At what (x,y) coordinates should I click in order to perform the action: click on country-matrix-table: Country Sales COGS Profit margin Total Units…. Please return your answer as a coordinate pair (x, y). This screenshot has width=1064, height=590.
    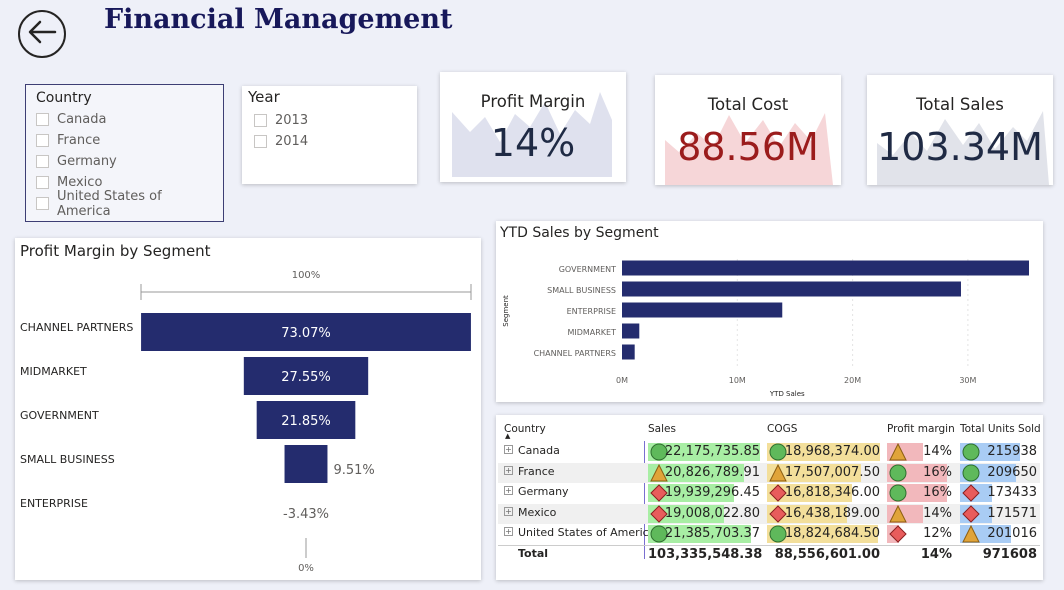
    Looking at the image, I should click on (769, 497).